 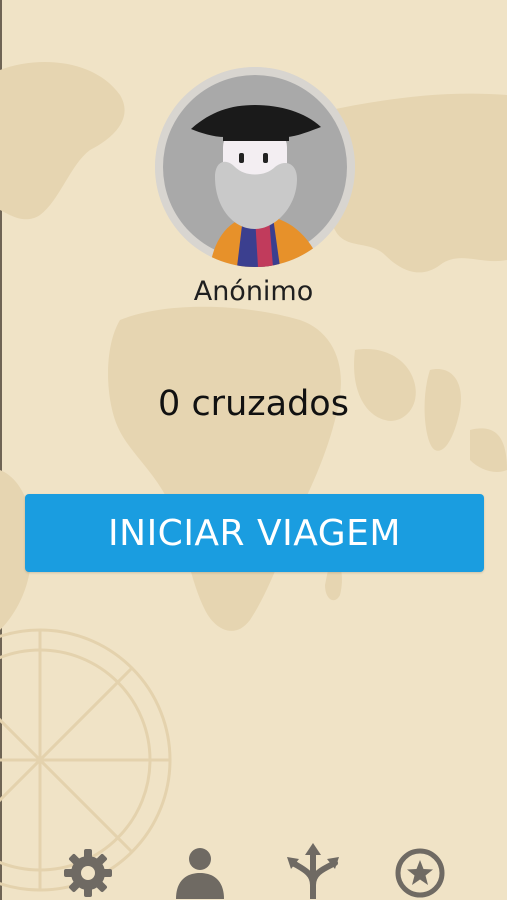 What do you see at coordinates (253, 404) in the screenshot?
I see `coins-balance: 0 cruzados` at bounding box center [253, 404].